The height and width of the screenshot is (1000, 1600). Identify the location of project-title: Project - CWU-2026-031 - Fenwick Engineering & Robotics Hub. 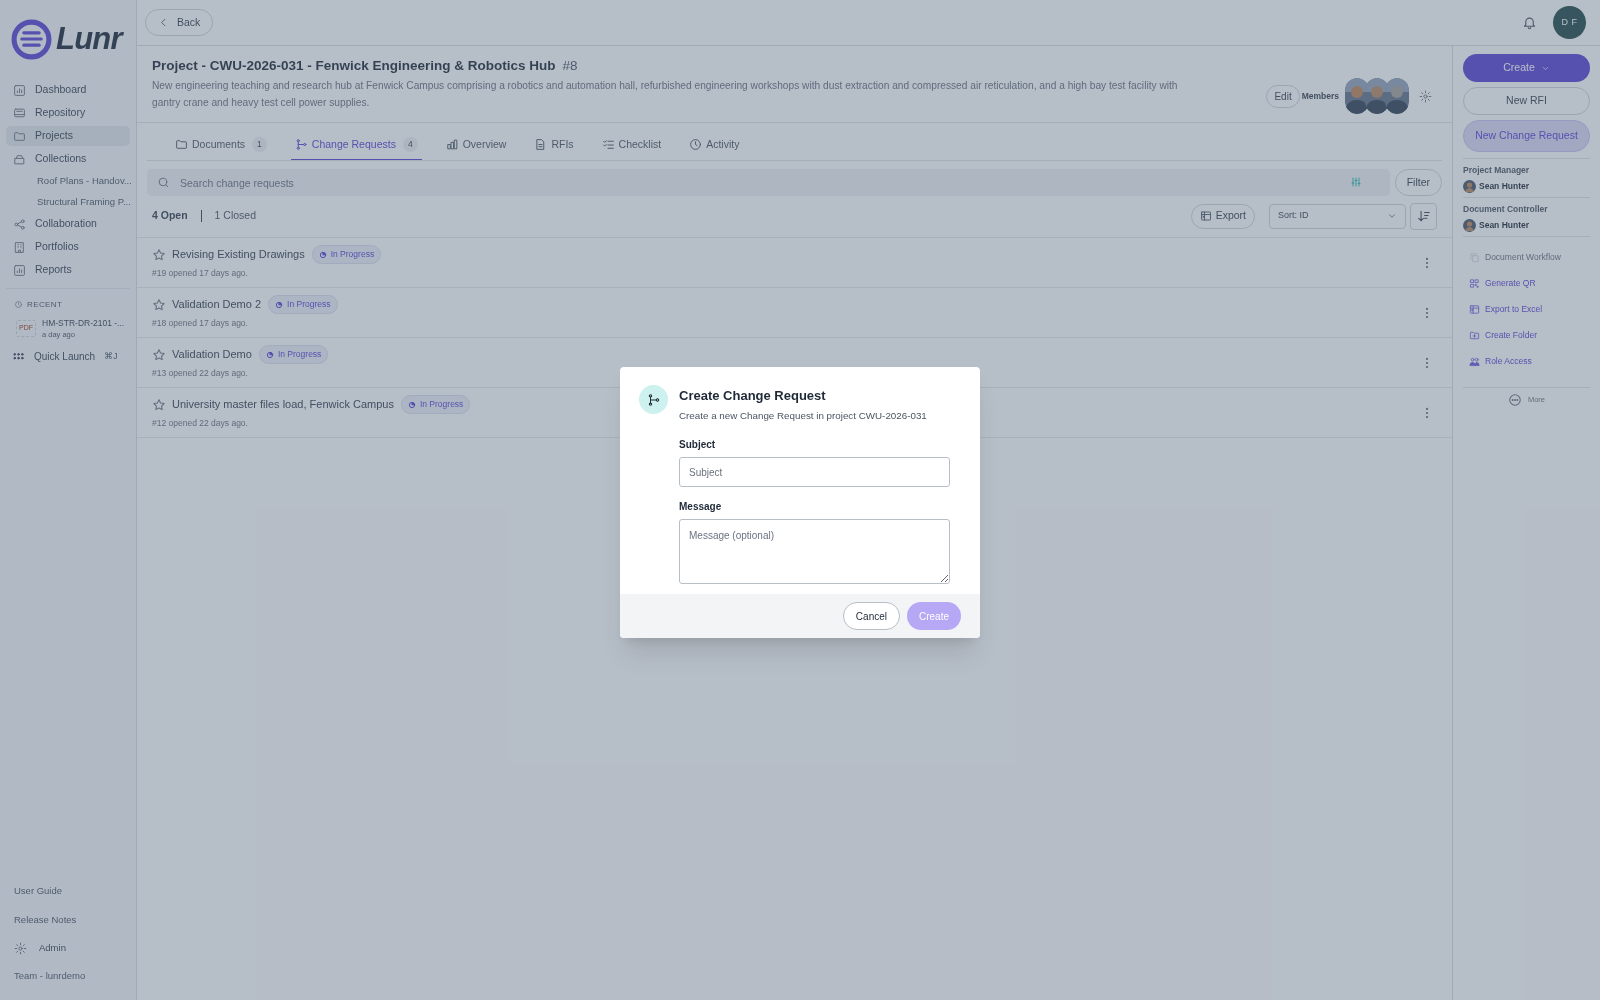
(354, 66).